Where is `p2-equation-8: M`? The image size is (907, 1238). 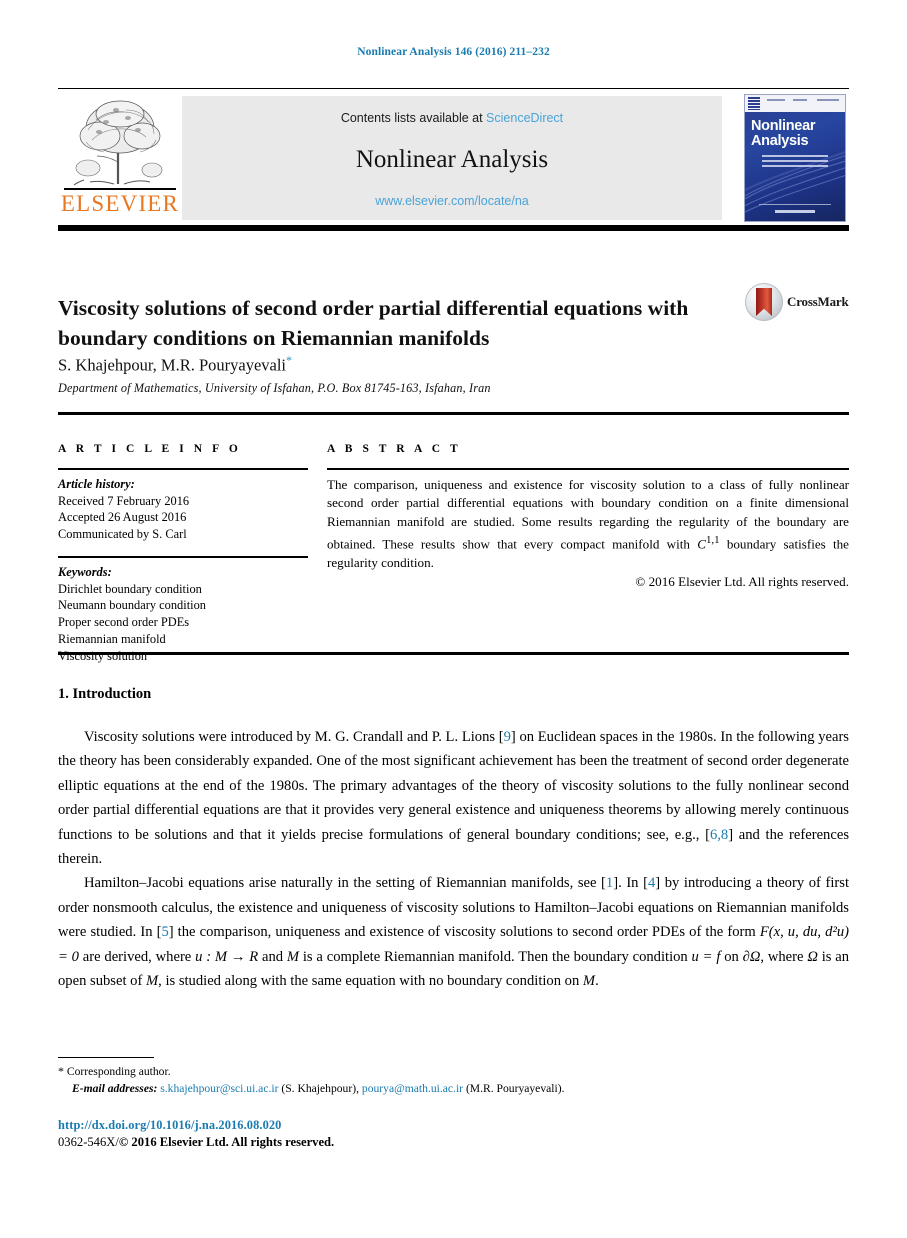
p2-equation-8: M is located at coordinates (589, 981).